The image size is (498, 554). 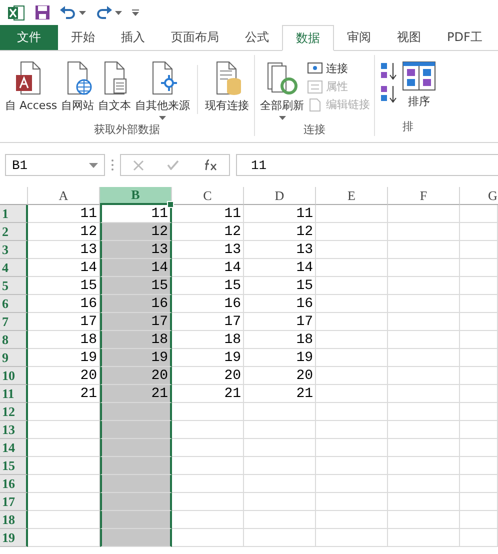 What do you see at coordinates (14, 304) in the screenshot?
I see `row-header: 6` at bounding box center [14, 304].